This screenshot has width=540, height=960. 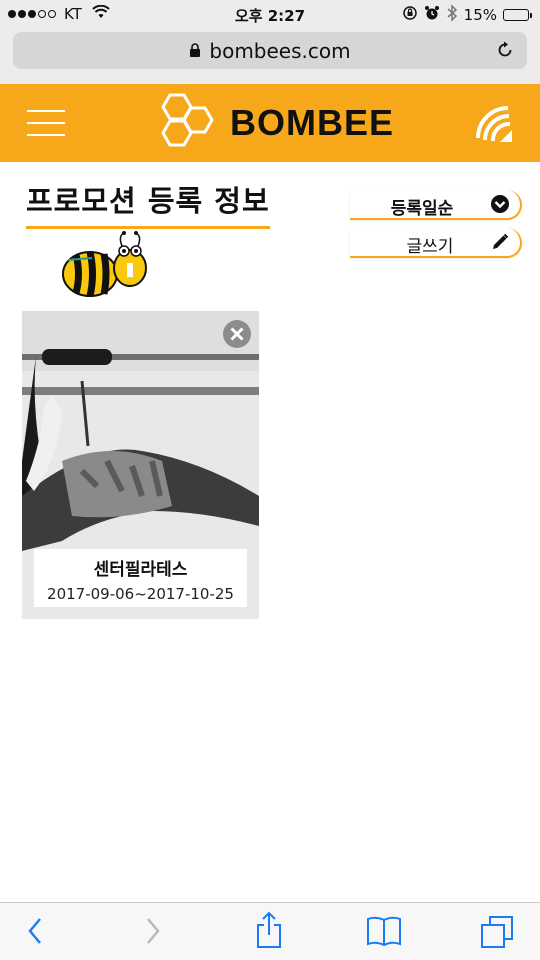 I want to click on card-info: 센터필라테스 2017-09-06~2017-10-25, so click(x=140, y=578).